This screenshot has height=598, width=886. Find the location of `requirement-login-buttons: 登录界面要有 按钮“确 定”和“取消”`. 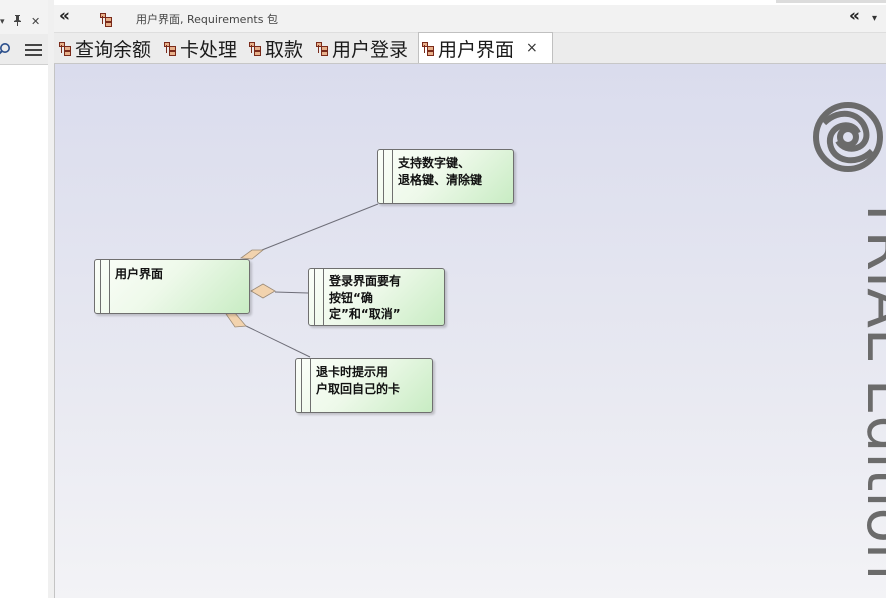

requirement-login-buttons: 登录界面要有 按钮“确 定”和“取消” is located at coordinates (376, 297).